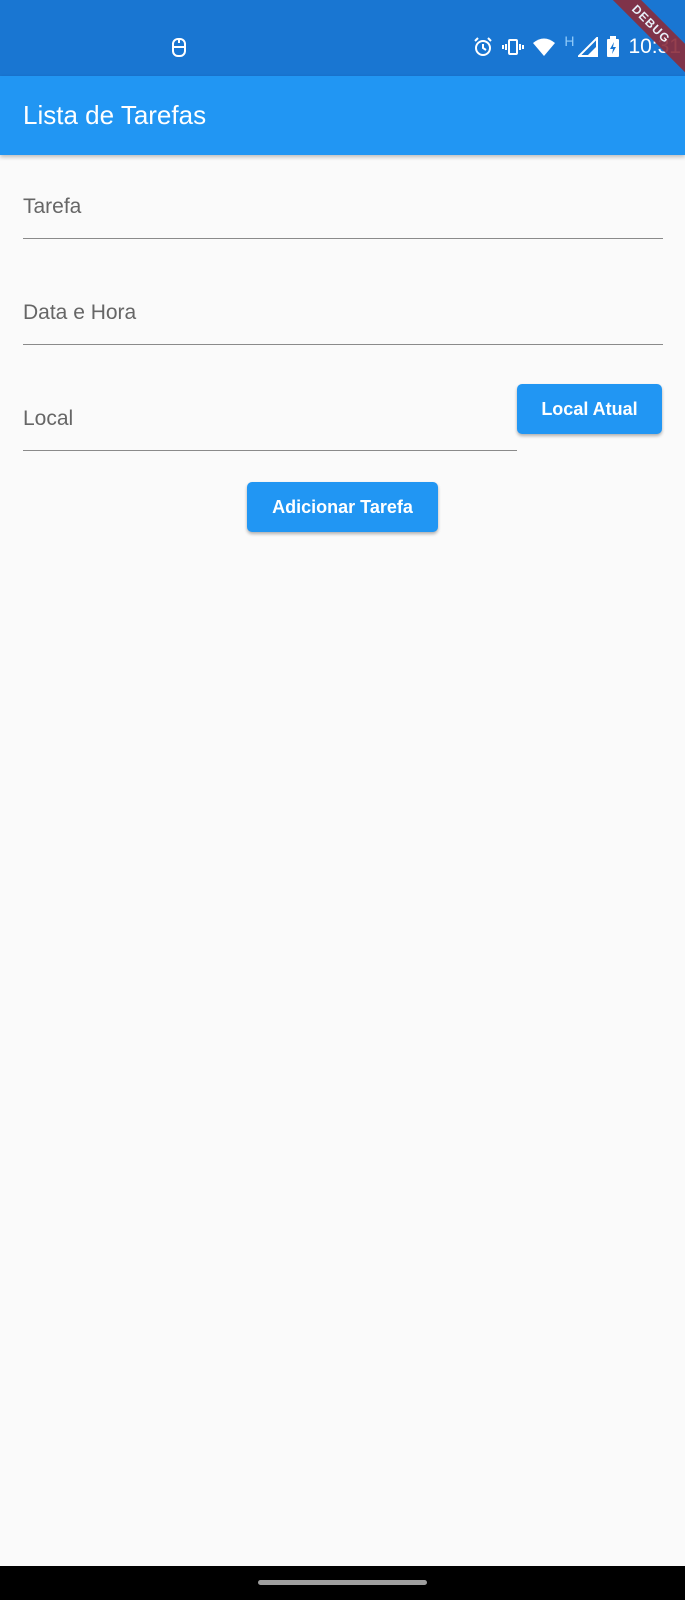  I want to click on task-input, so click(343, 207).